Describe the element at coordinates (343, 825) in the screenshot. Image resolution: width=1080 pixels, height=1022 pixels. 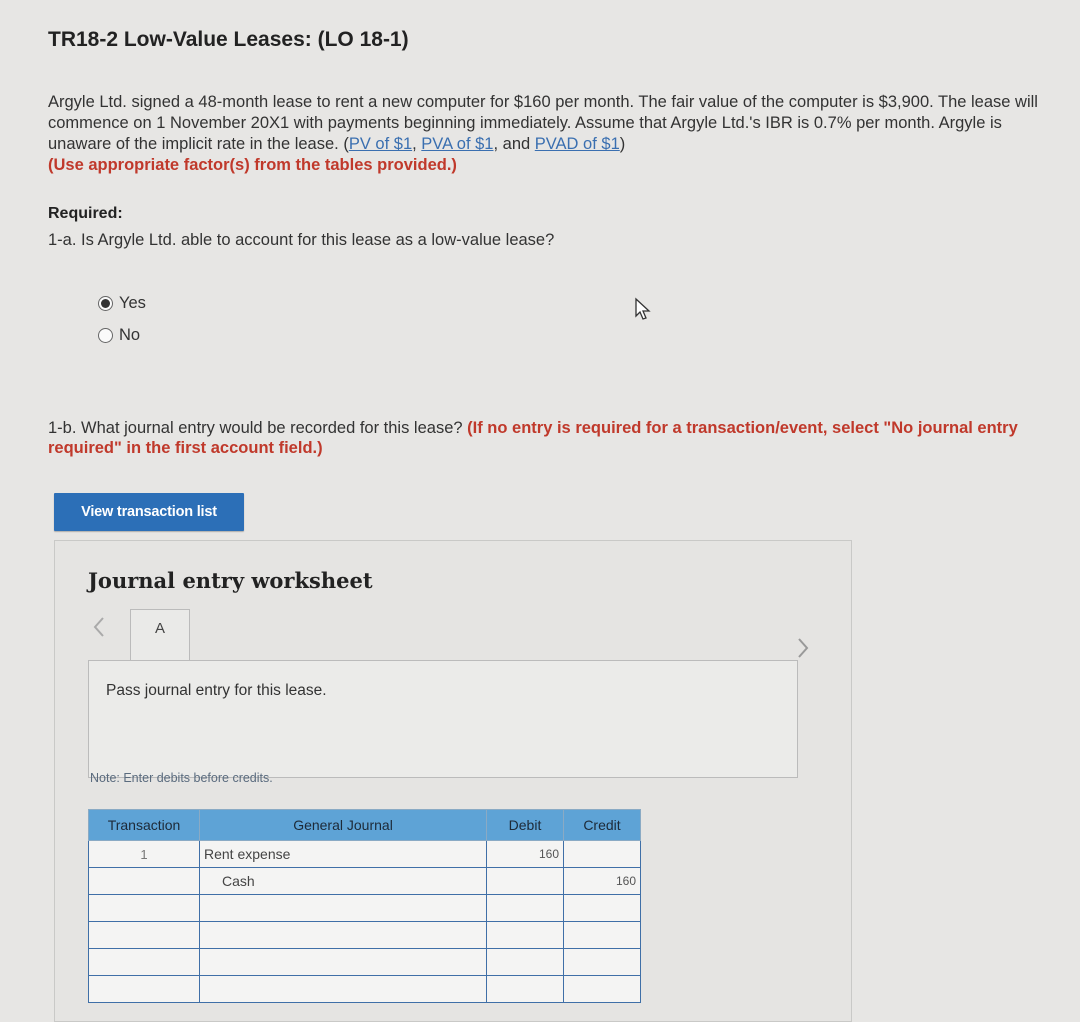
I see `column-header-general-journal: General Journal` at that location.